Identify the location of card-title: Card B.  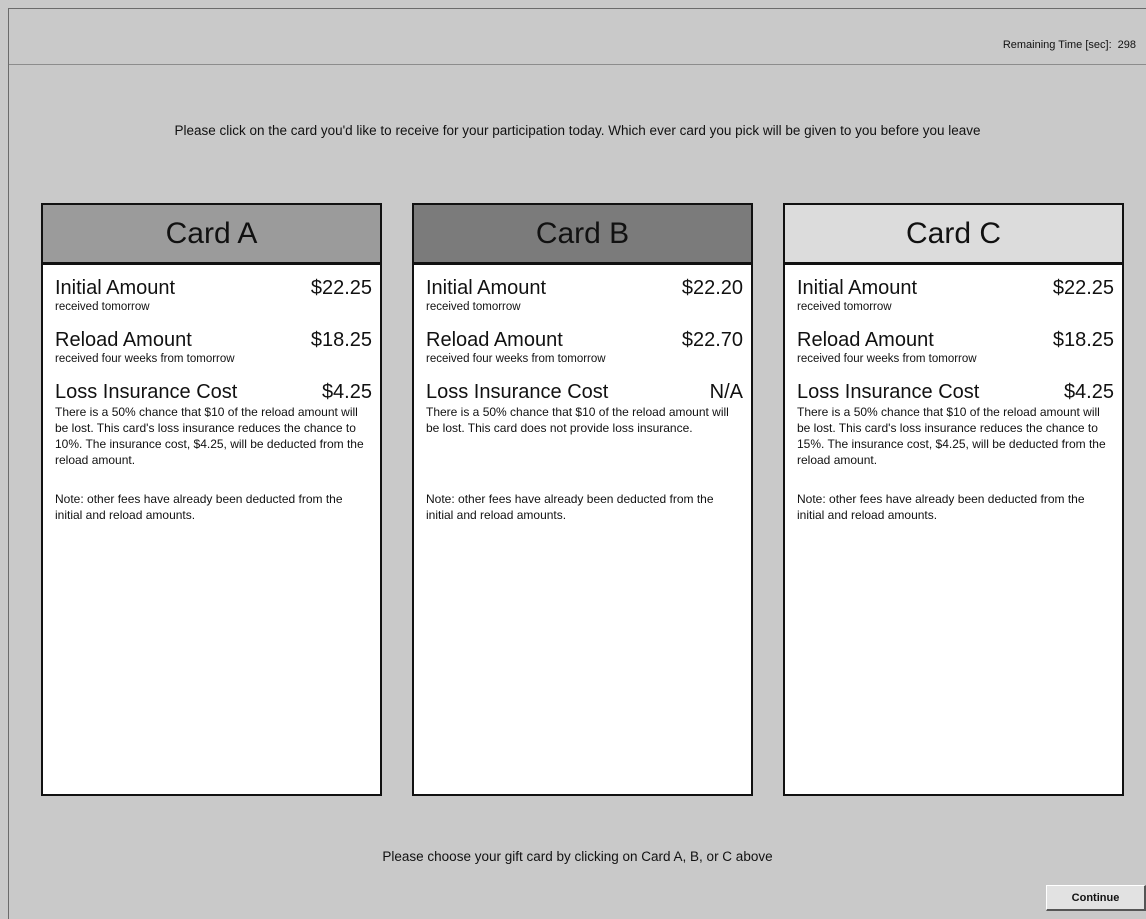
(582, 235).